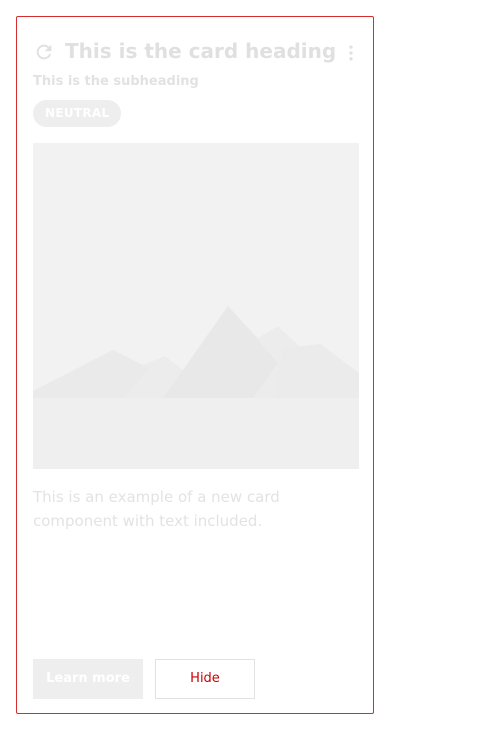 Image resolution: width=500 pixels, height=750 pixels. I want to click on refresh-icon, so click(44, 52).